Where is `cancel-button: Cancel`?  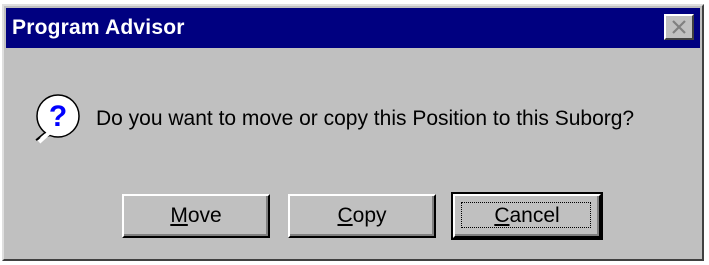
cancel-button: Cancel is located at coordinates (527, 216).